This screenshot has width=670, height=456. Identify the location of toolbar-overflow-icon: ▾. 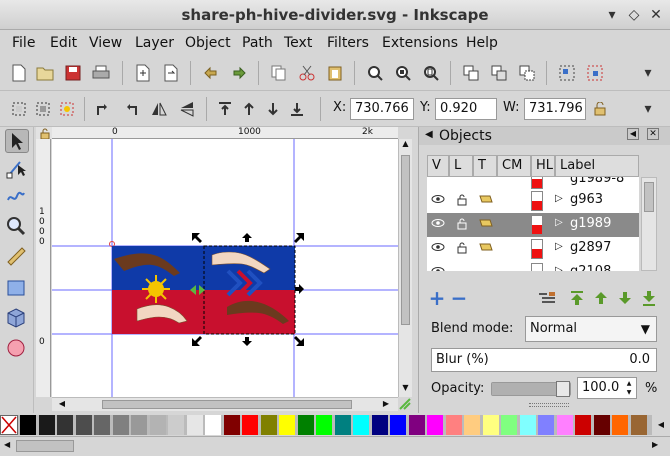
(648, 73).